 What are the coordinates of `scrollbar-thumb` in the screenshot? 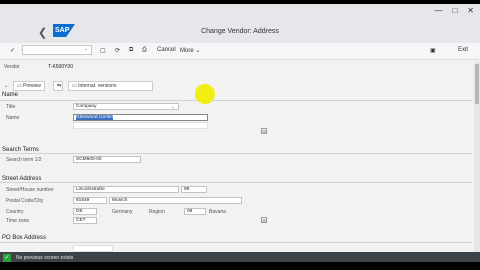 It's located at (477, 84).